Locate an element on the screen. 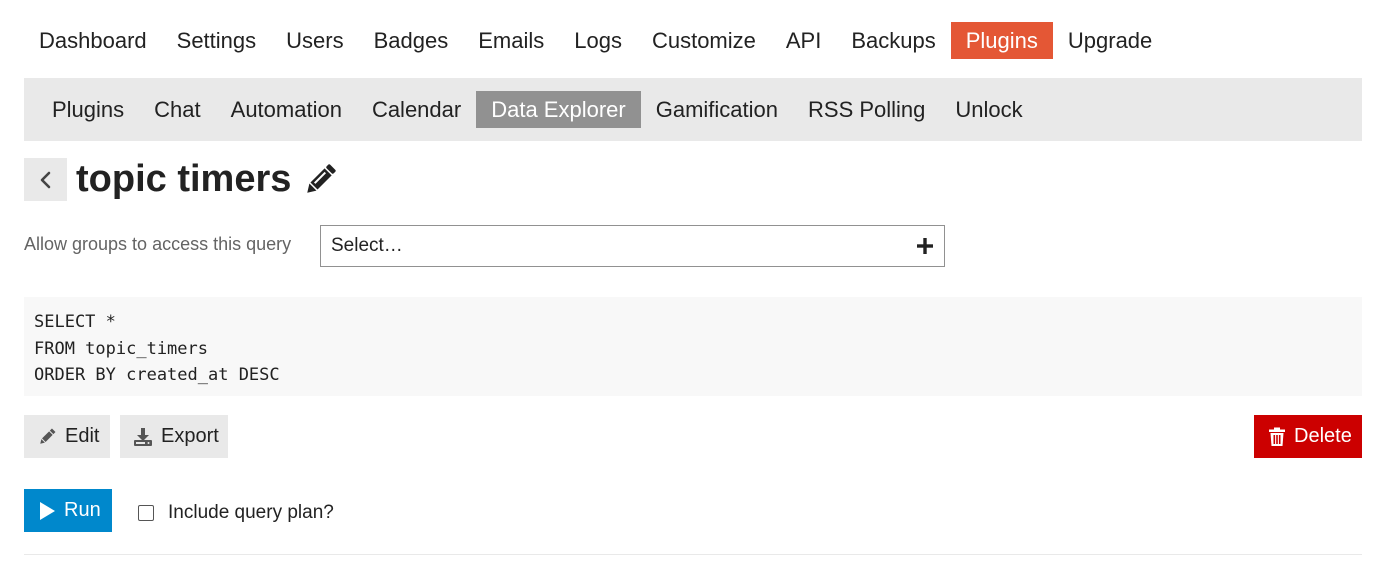 This screenshot has width=1382, height=565. include-query-plan-label: Include query plan? is located at coordinates (251, 513).